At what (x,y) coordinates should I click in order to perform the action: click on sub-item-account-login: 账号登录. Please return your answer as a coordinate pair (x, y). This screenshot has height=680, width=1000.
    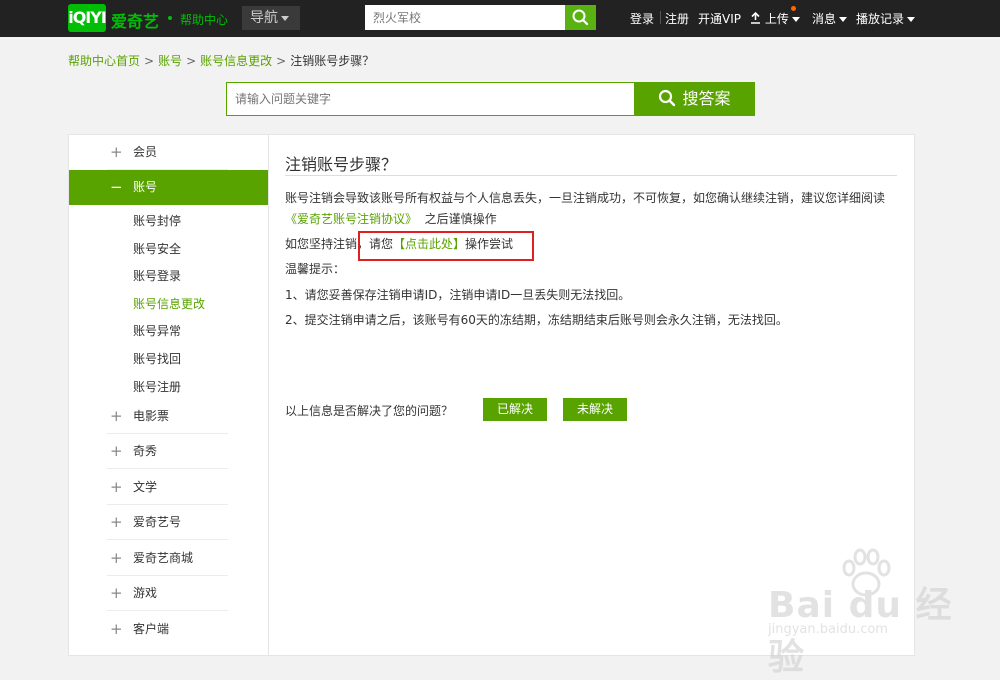
    Looking at the image, I should click on (157, 275).